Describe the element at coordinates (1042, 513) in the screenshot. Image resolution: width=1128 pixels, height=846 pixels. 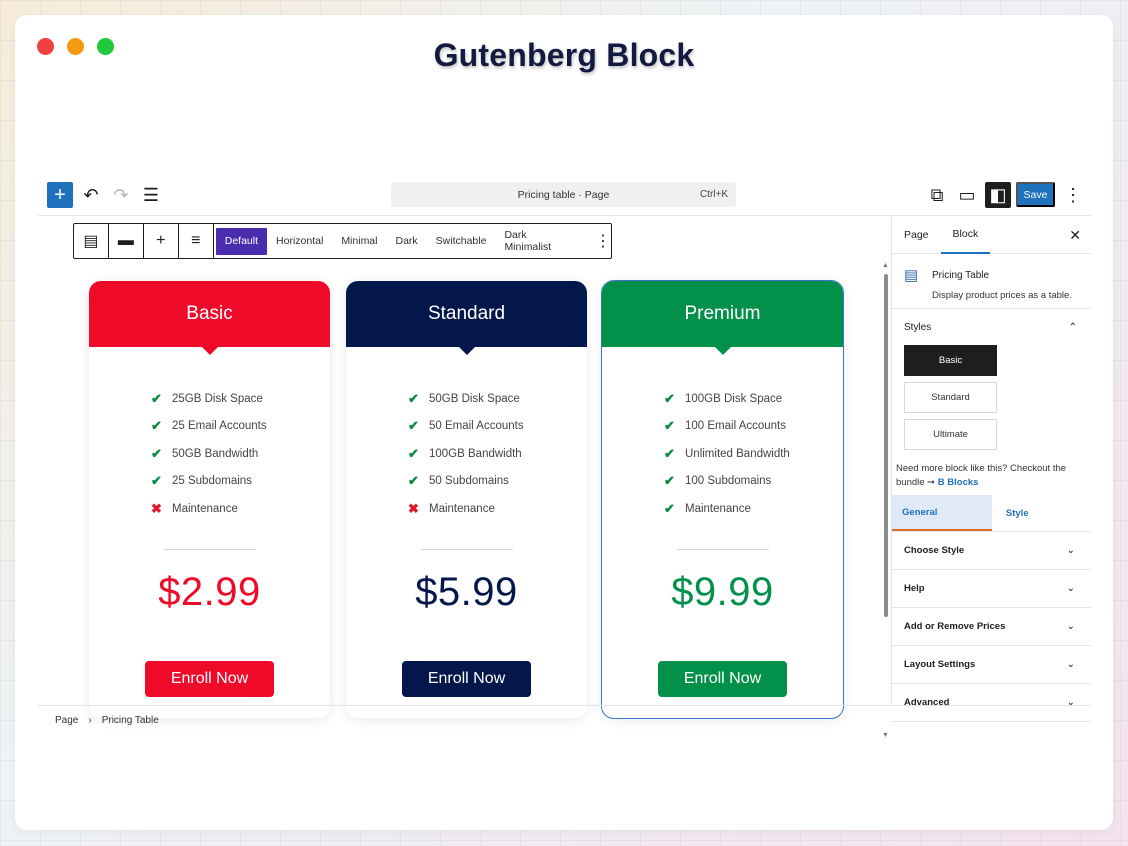
I see `tab-style: Style` at that location.